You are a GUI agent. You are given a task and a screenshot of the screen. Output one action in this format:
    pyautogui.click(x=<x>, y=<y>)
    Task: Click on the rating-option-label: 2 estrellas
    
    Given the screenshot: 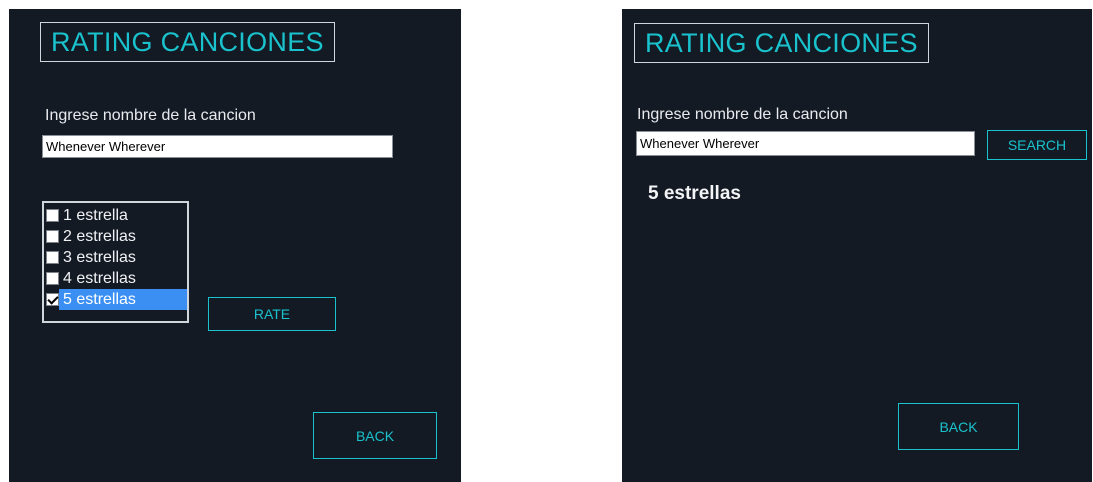 What is the action you would take?
    pyautogui.click(x=99, y=236)
    